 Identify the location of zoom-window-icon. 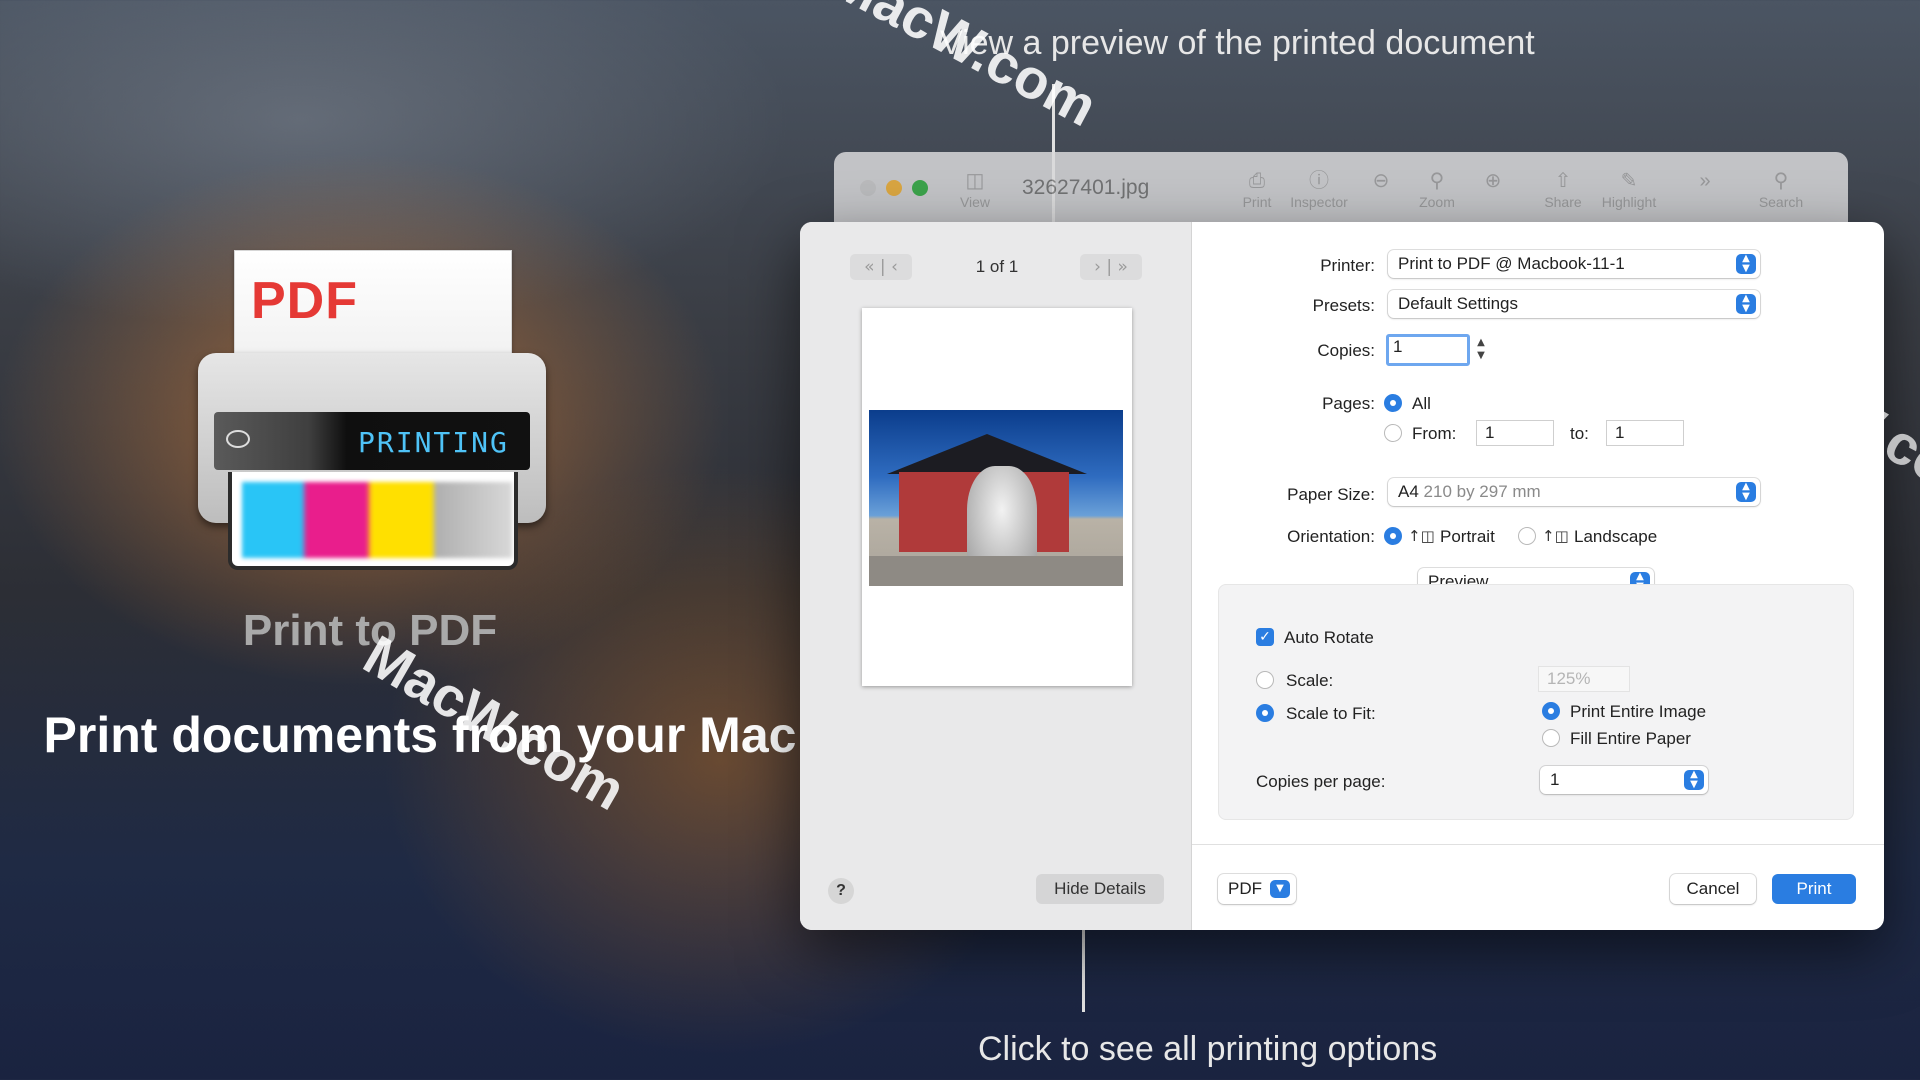
(920, 188).